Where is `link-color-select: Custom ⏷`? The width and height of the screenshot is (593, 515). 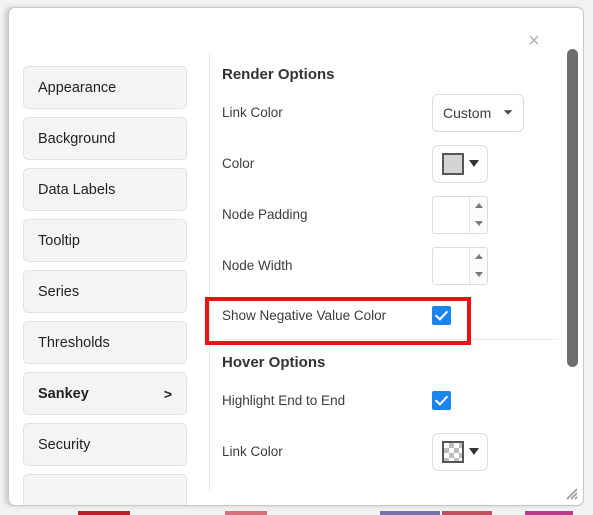 link-color-select: Custom ⏷ is located at coordinates (478, 112).